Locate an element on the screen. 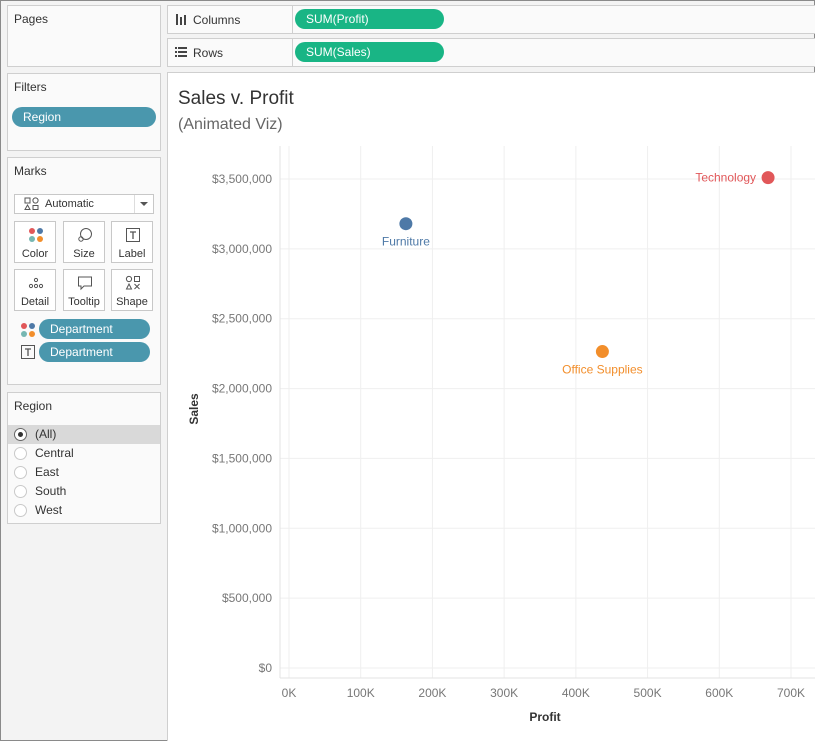 Image resolution: width=815 pixels, height=741 pixels. region-option-label: (All) is located at coordinates (46, 434).